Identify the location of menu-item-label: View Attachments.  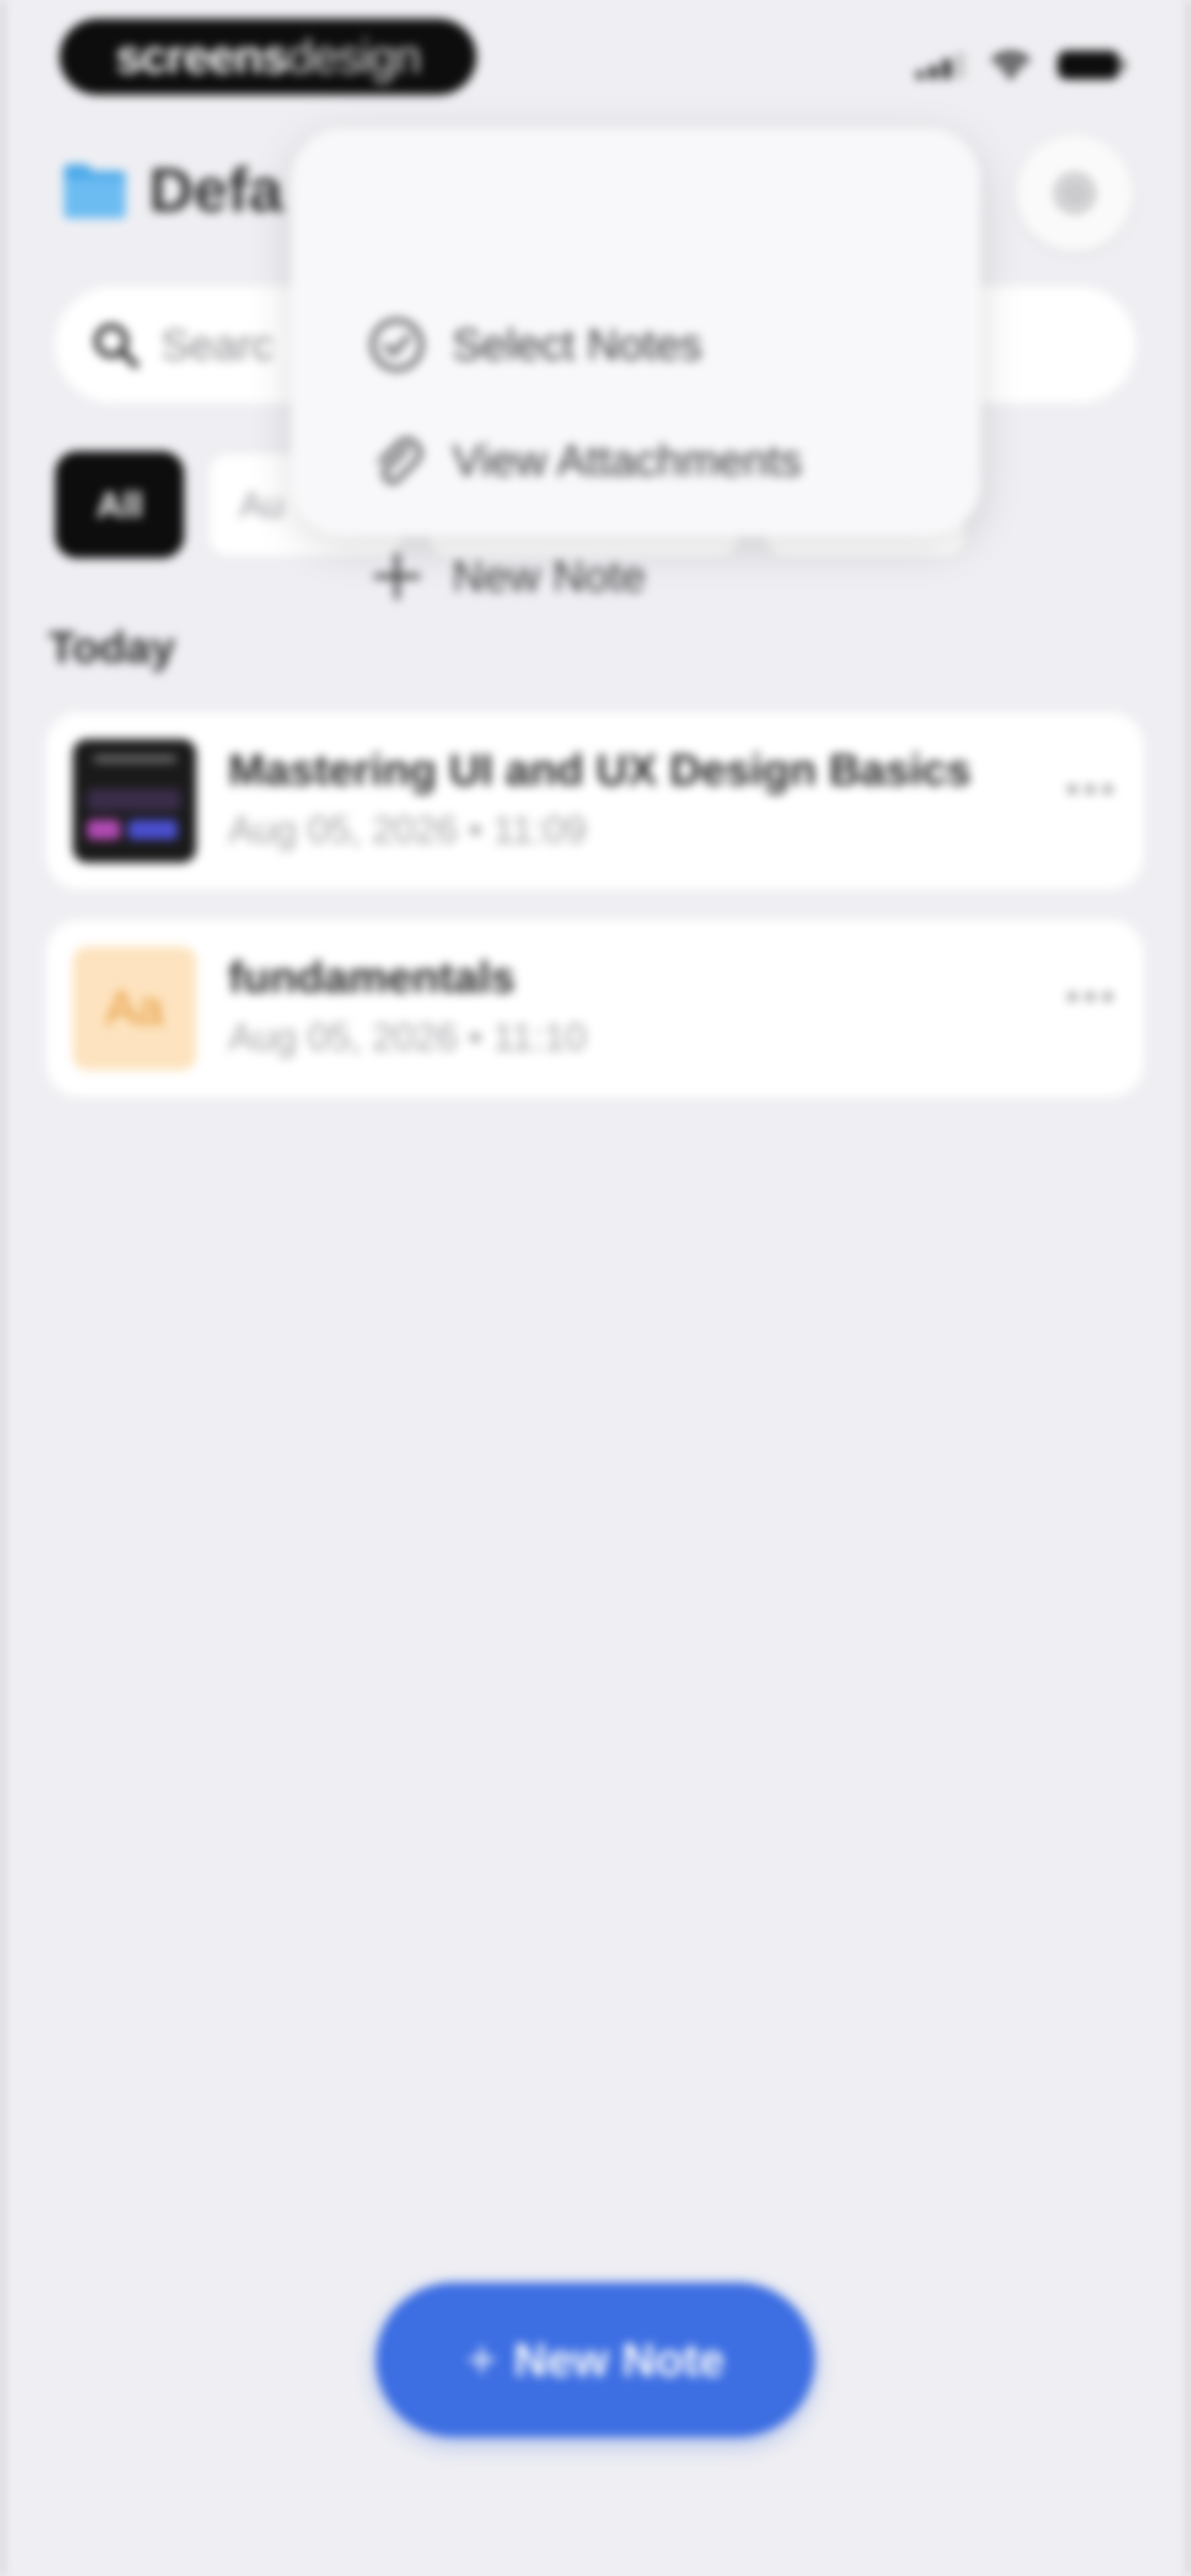
(627, 460).